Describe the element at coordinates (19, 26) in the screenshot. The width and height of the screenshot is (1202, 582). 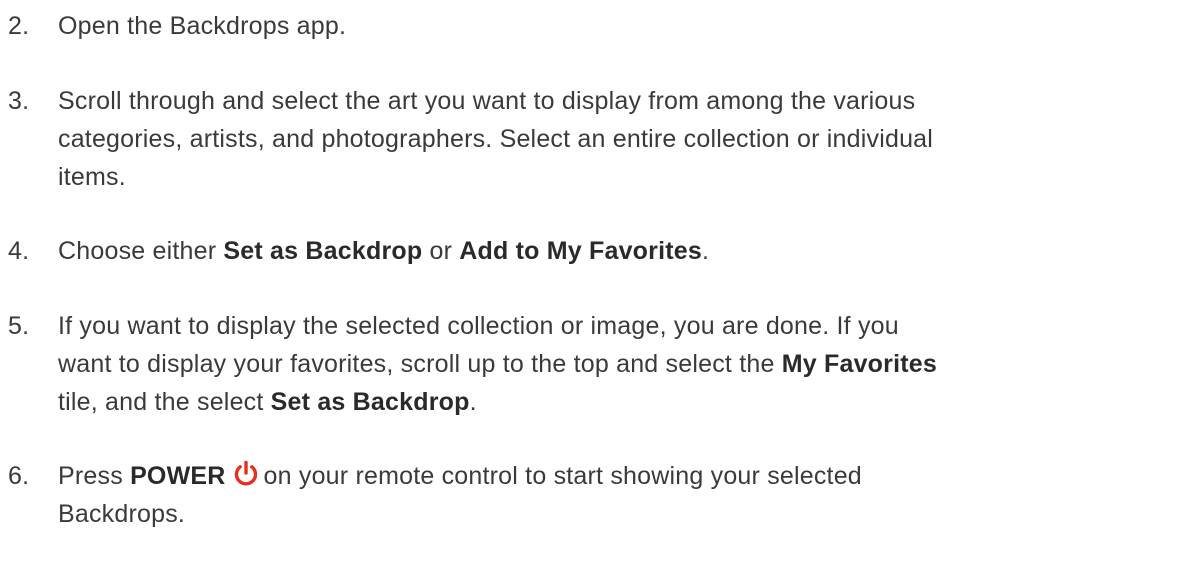
I see `step-number: 2.` at that location.